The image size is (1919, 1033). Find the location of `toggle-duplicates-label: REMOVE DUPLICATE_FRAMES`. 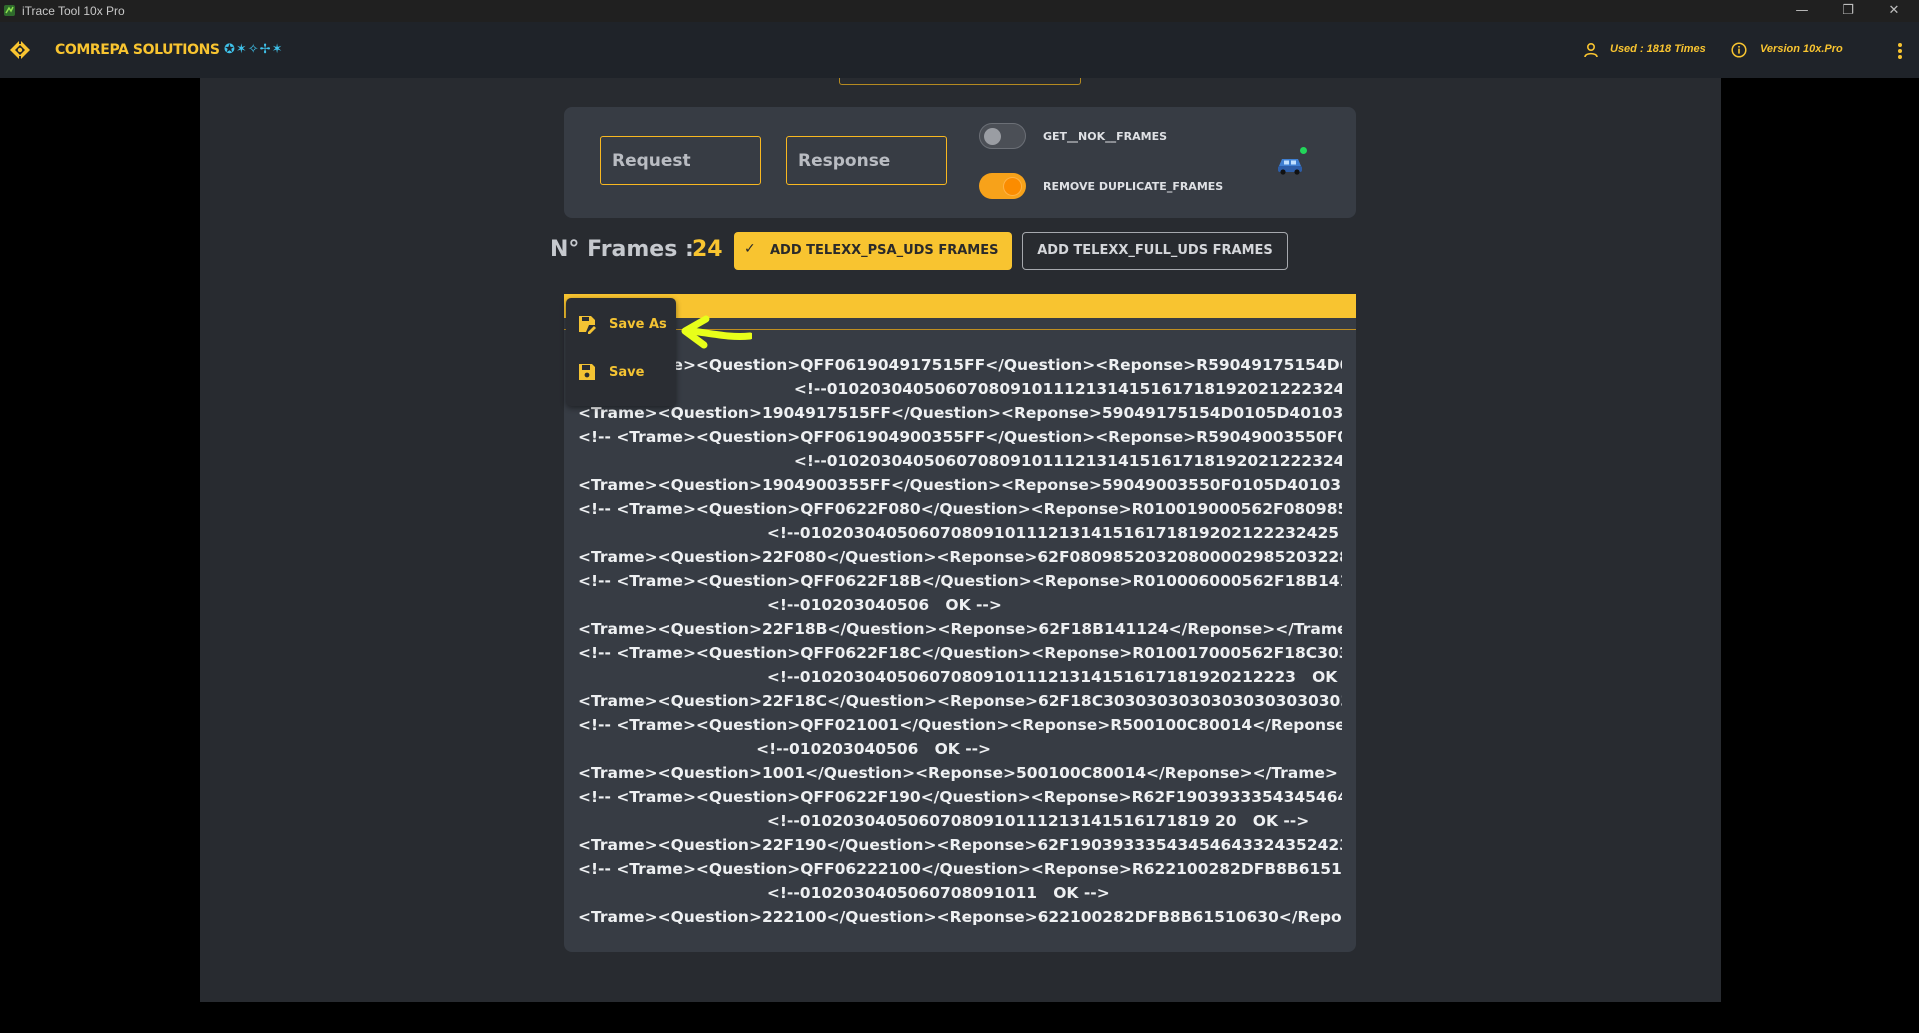

toggle-duplicates-label: REMOVE DUPLICATE_FRAMES is located at coordinates (1133, 186).